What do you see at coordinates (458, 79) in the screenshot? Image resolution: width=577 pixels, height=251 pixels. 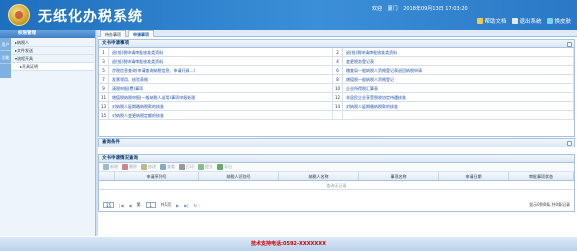 I see `application-link: 增值税一般纳税人资格登记` at bounding box center [458, 79].